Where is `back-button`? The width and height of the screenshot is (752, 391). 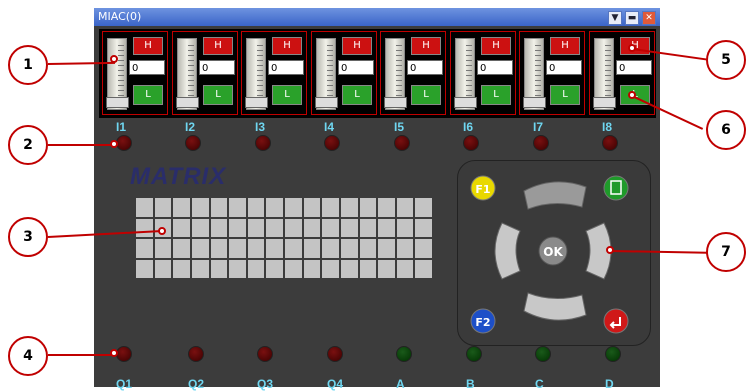
back-button is located at coordinates (616, 321).